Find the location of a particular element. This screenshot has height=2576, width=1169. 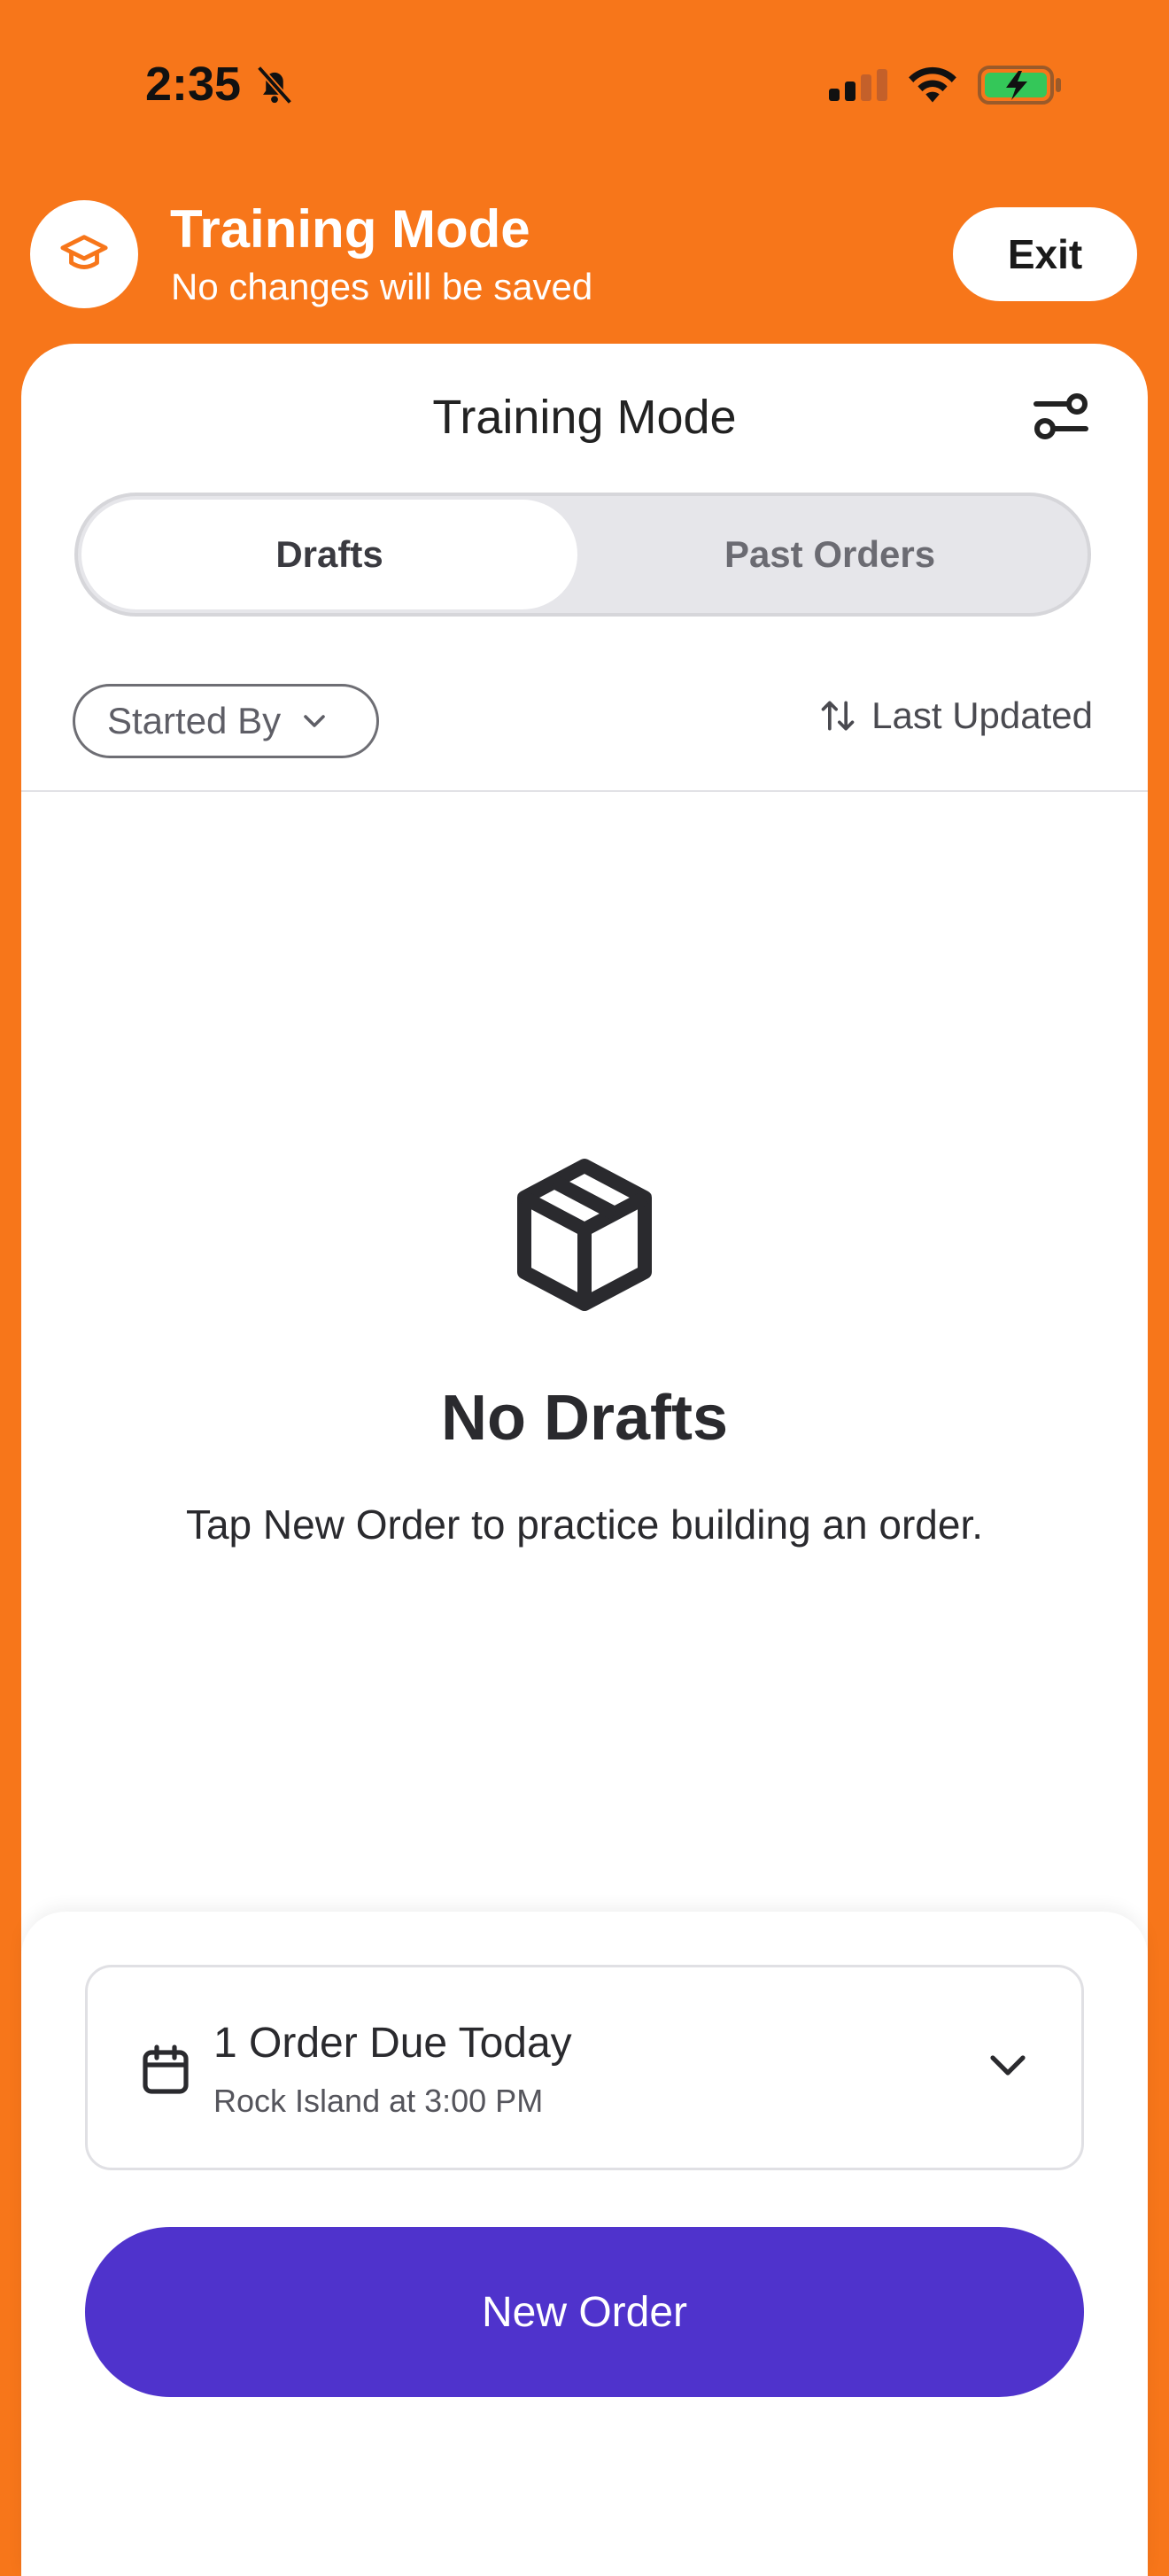

segmented-control: Drafts Past Orders is located at coordinates (582, 555).